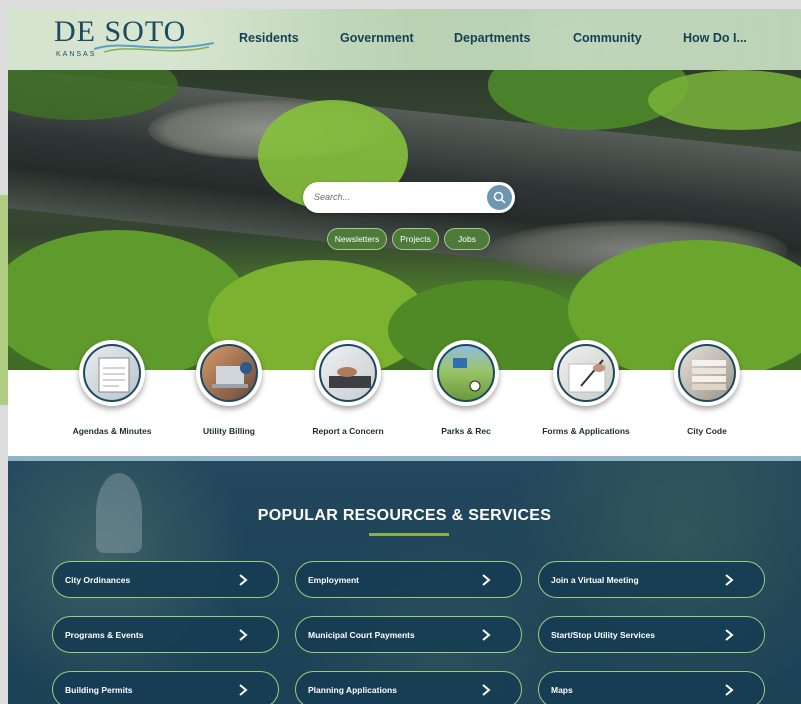 The width and height of the screenshot is (801, 704). What do you see at coordinates (165, 634) in the screenshot?
I see `resource-button: Programs & Events` at bounding box center [165, 634].